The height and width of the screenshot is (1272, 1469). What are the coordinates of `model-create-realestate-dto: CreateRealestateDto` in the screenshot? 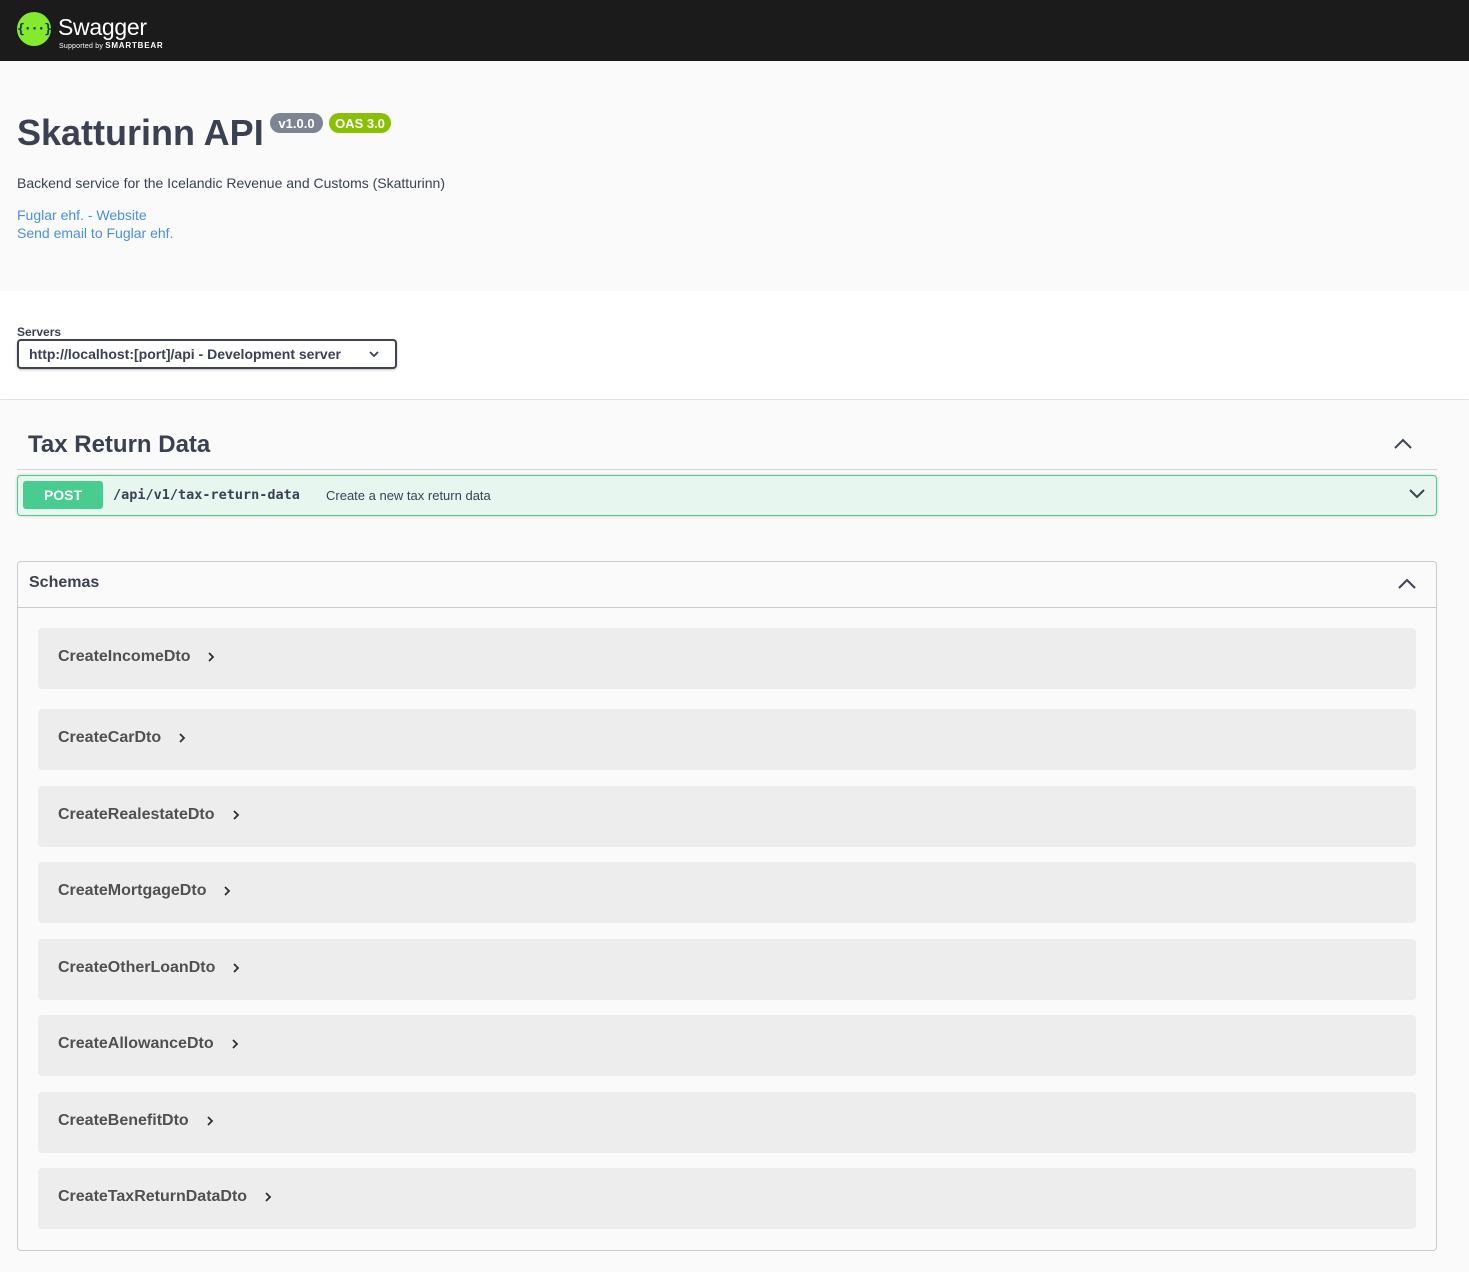 It's located at (727, 816).